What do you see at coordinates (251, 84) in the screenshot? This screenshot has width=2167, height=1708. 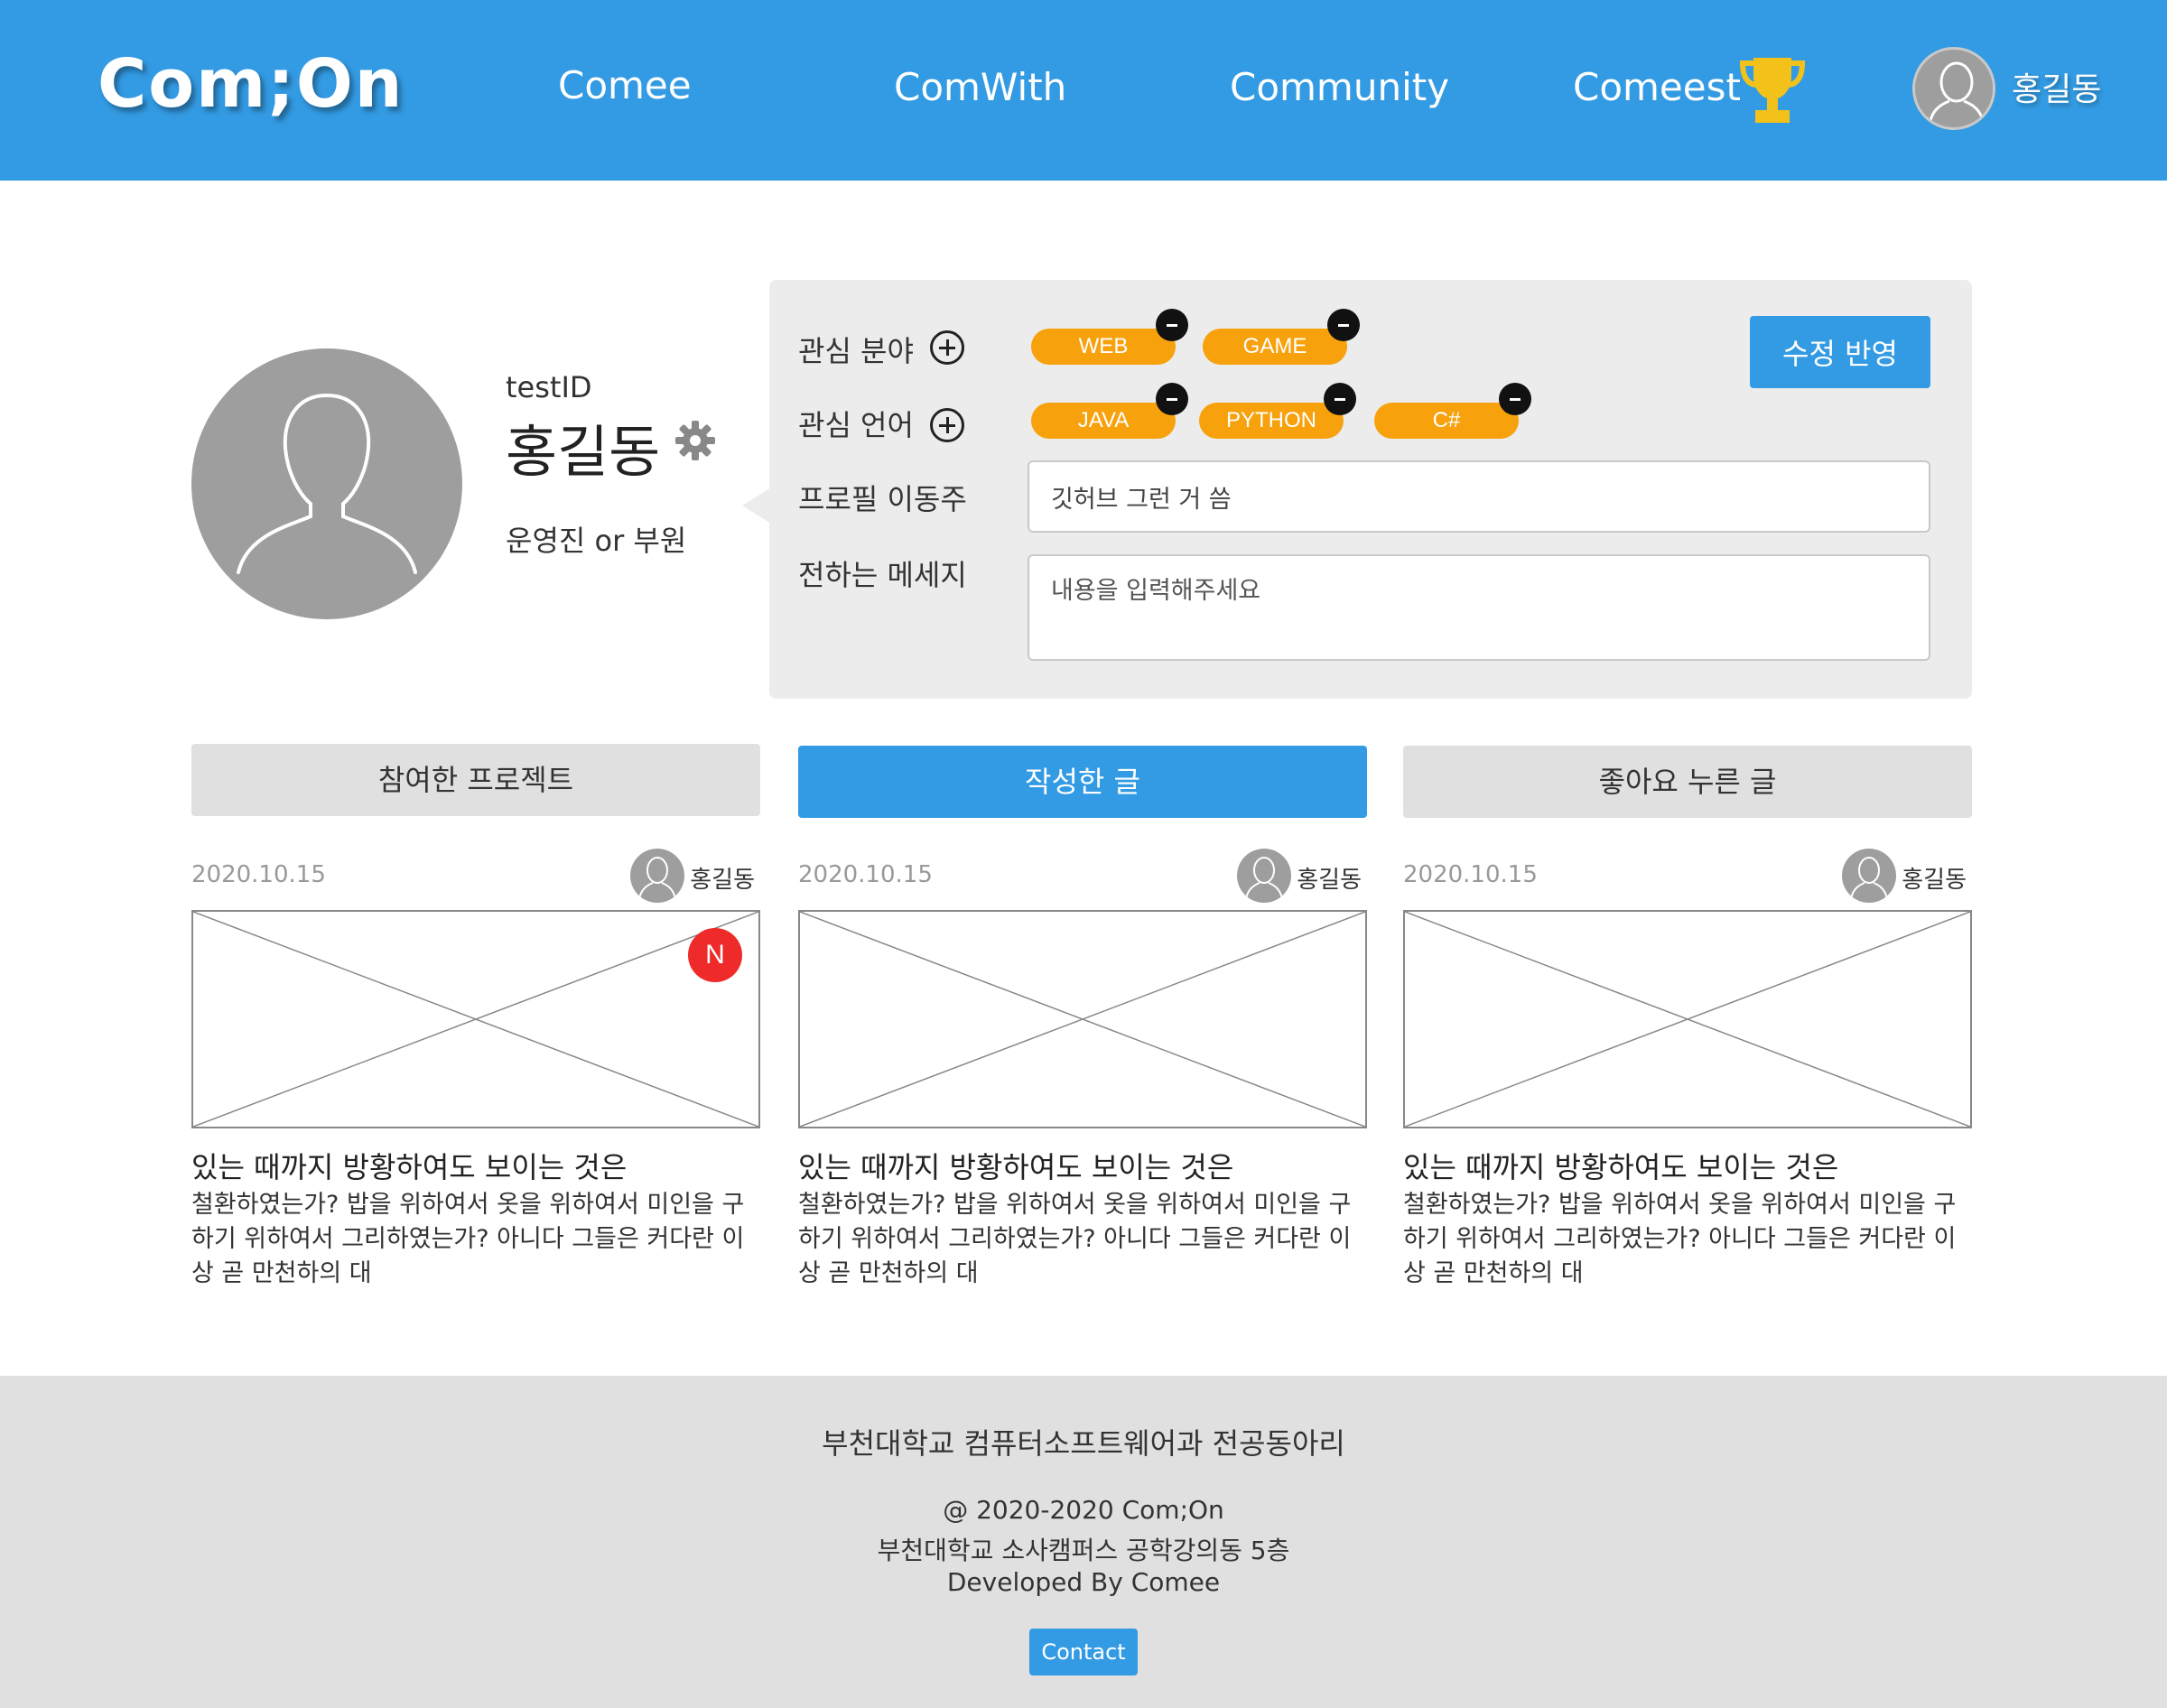 I see `site-logo: Com;On` at bounding box center [251, 84].